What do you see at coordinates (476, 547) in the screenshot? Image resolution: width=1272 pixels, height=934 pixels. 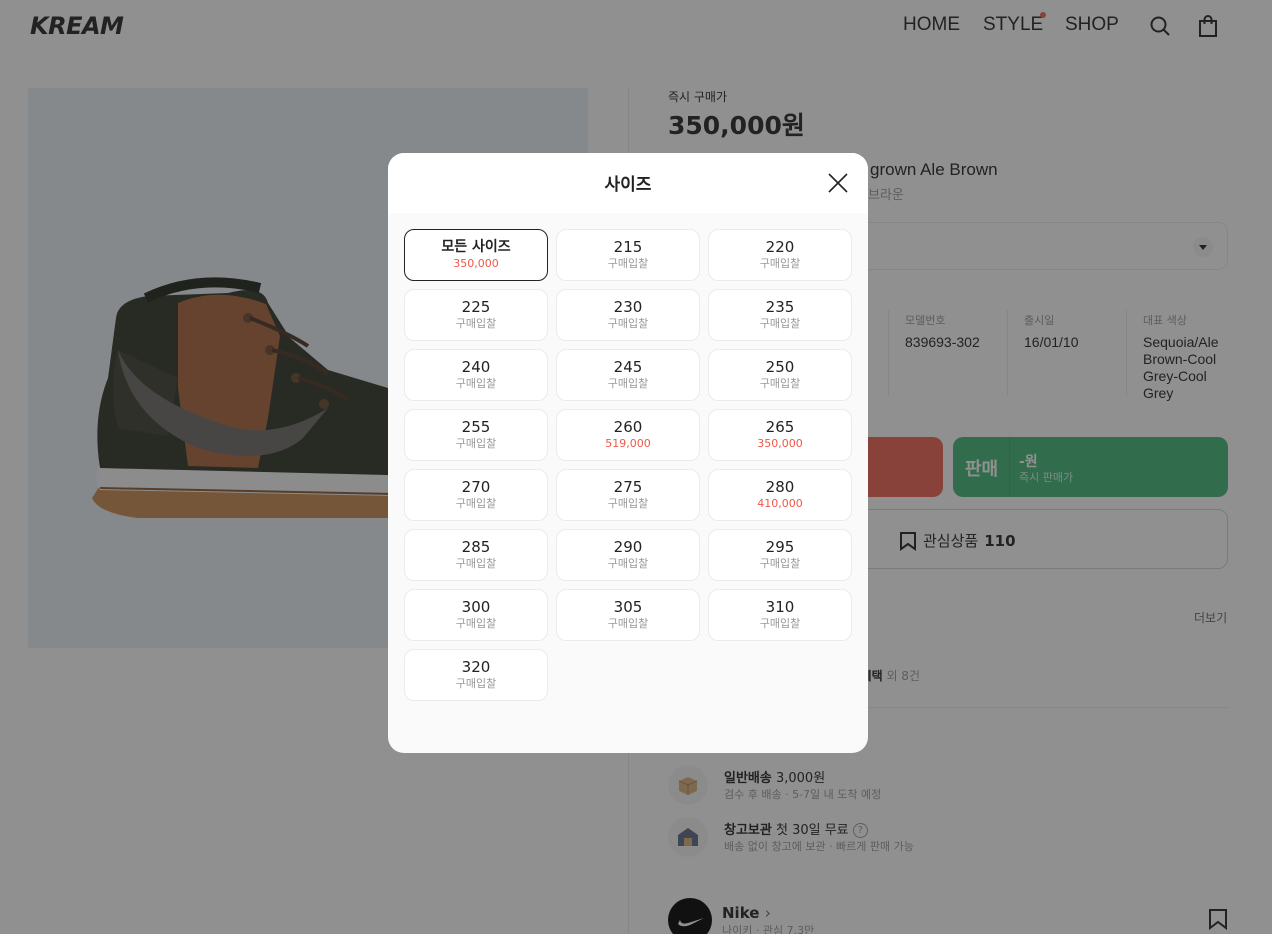 I see `size-value: 285` at bounding box center [476, 547].